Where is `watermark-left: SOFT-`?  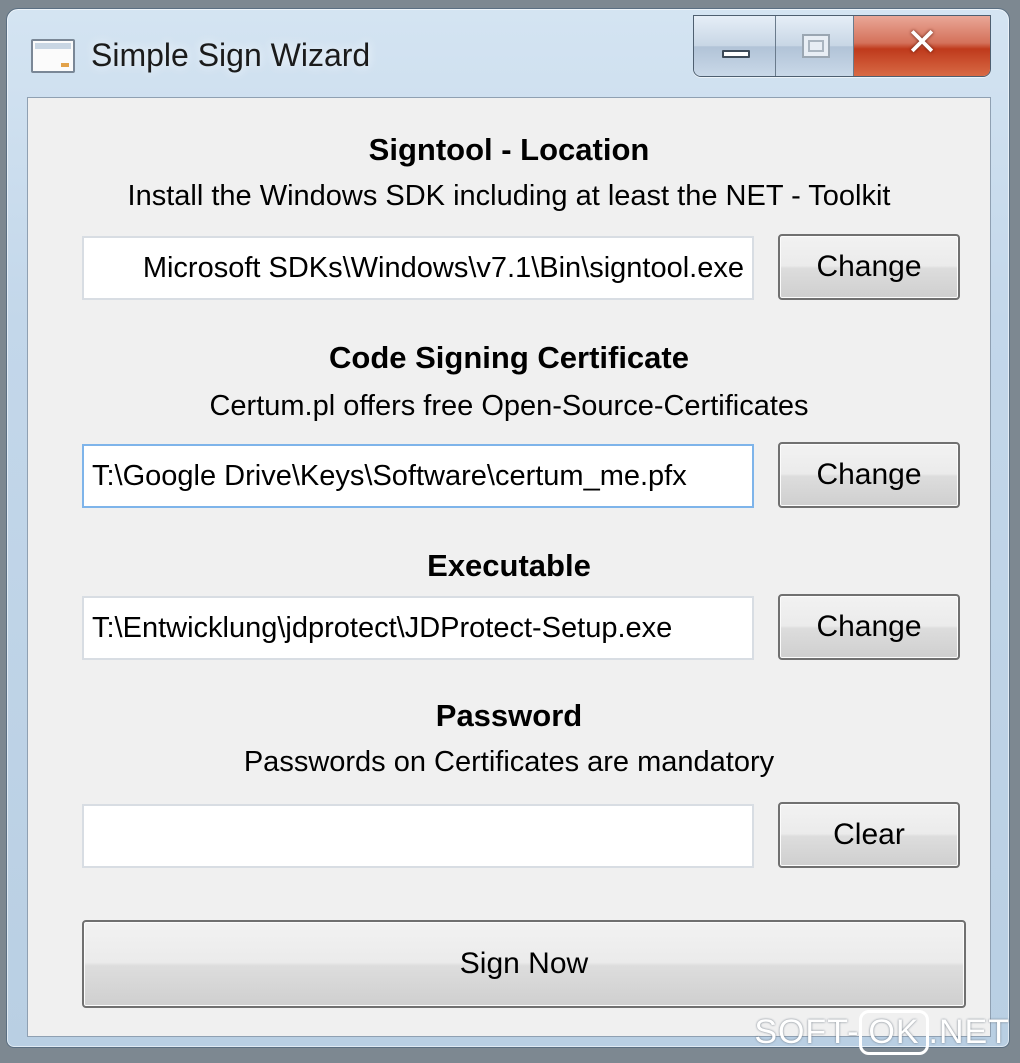 watermark-left: SOFT- is located at coordinates (807, 1032).